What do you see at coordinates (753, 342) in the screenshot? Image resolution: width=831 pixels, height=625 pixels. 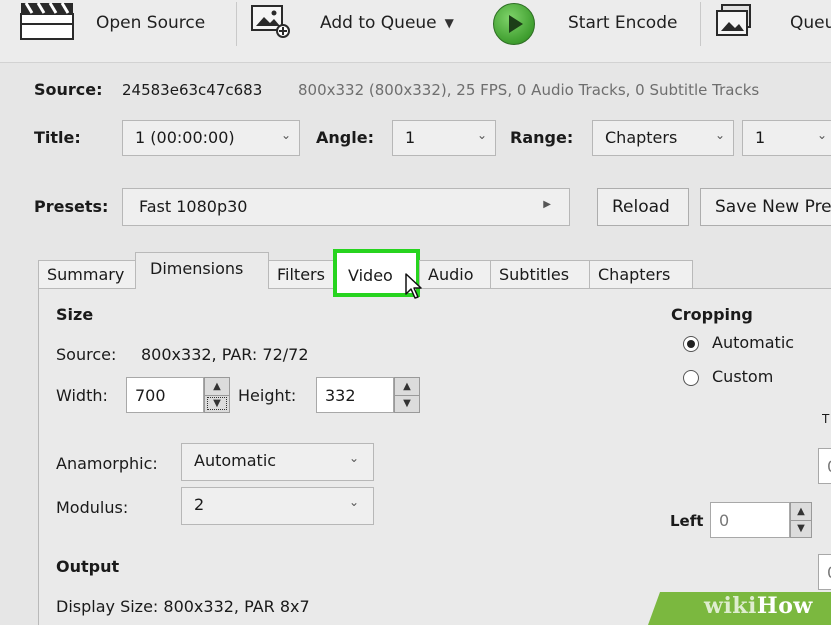 I see `automatic-radio-label: Automatic` at bounding box center [753, 342].